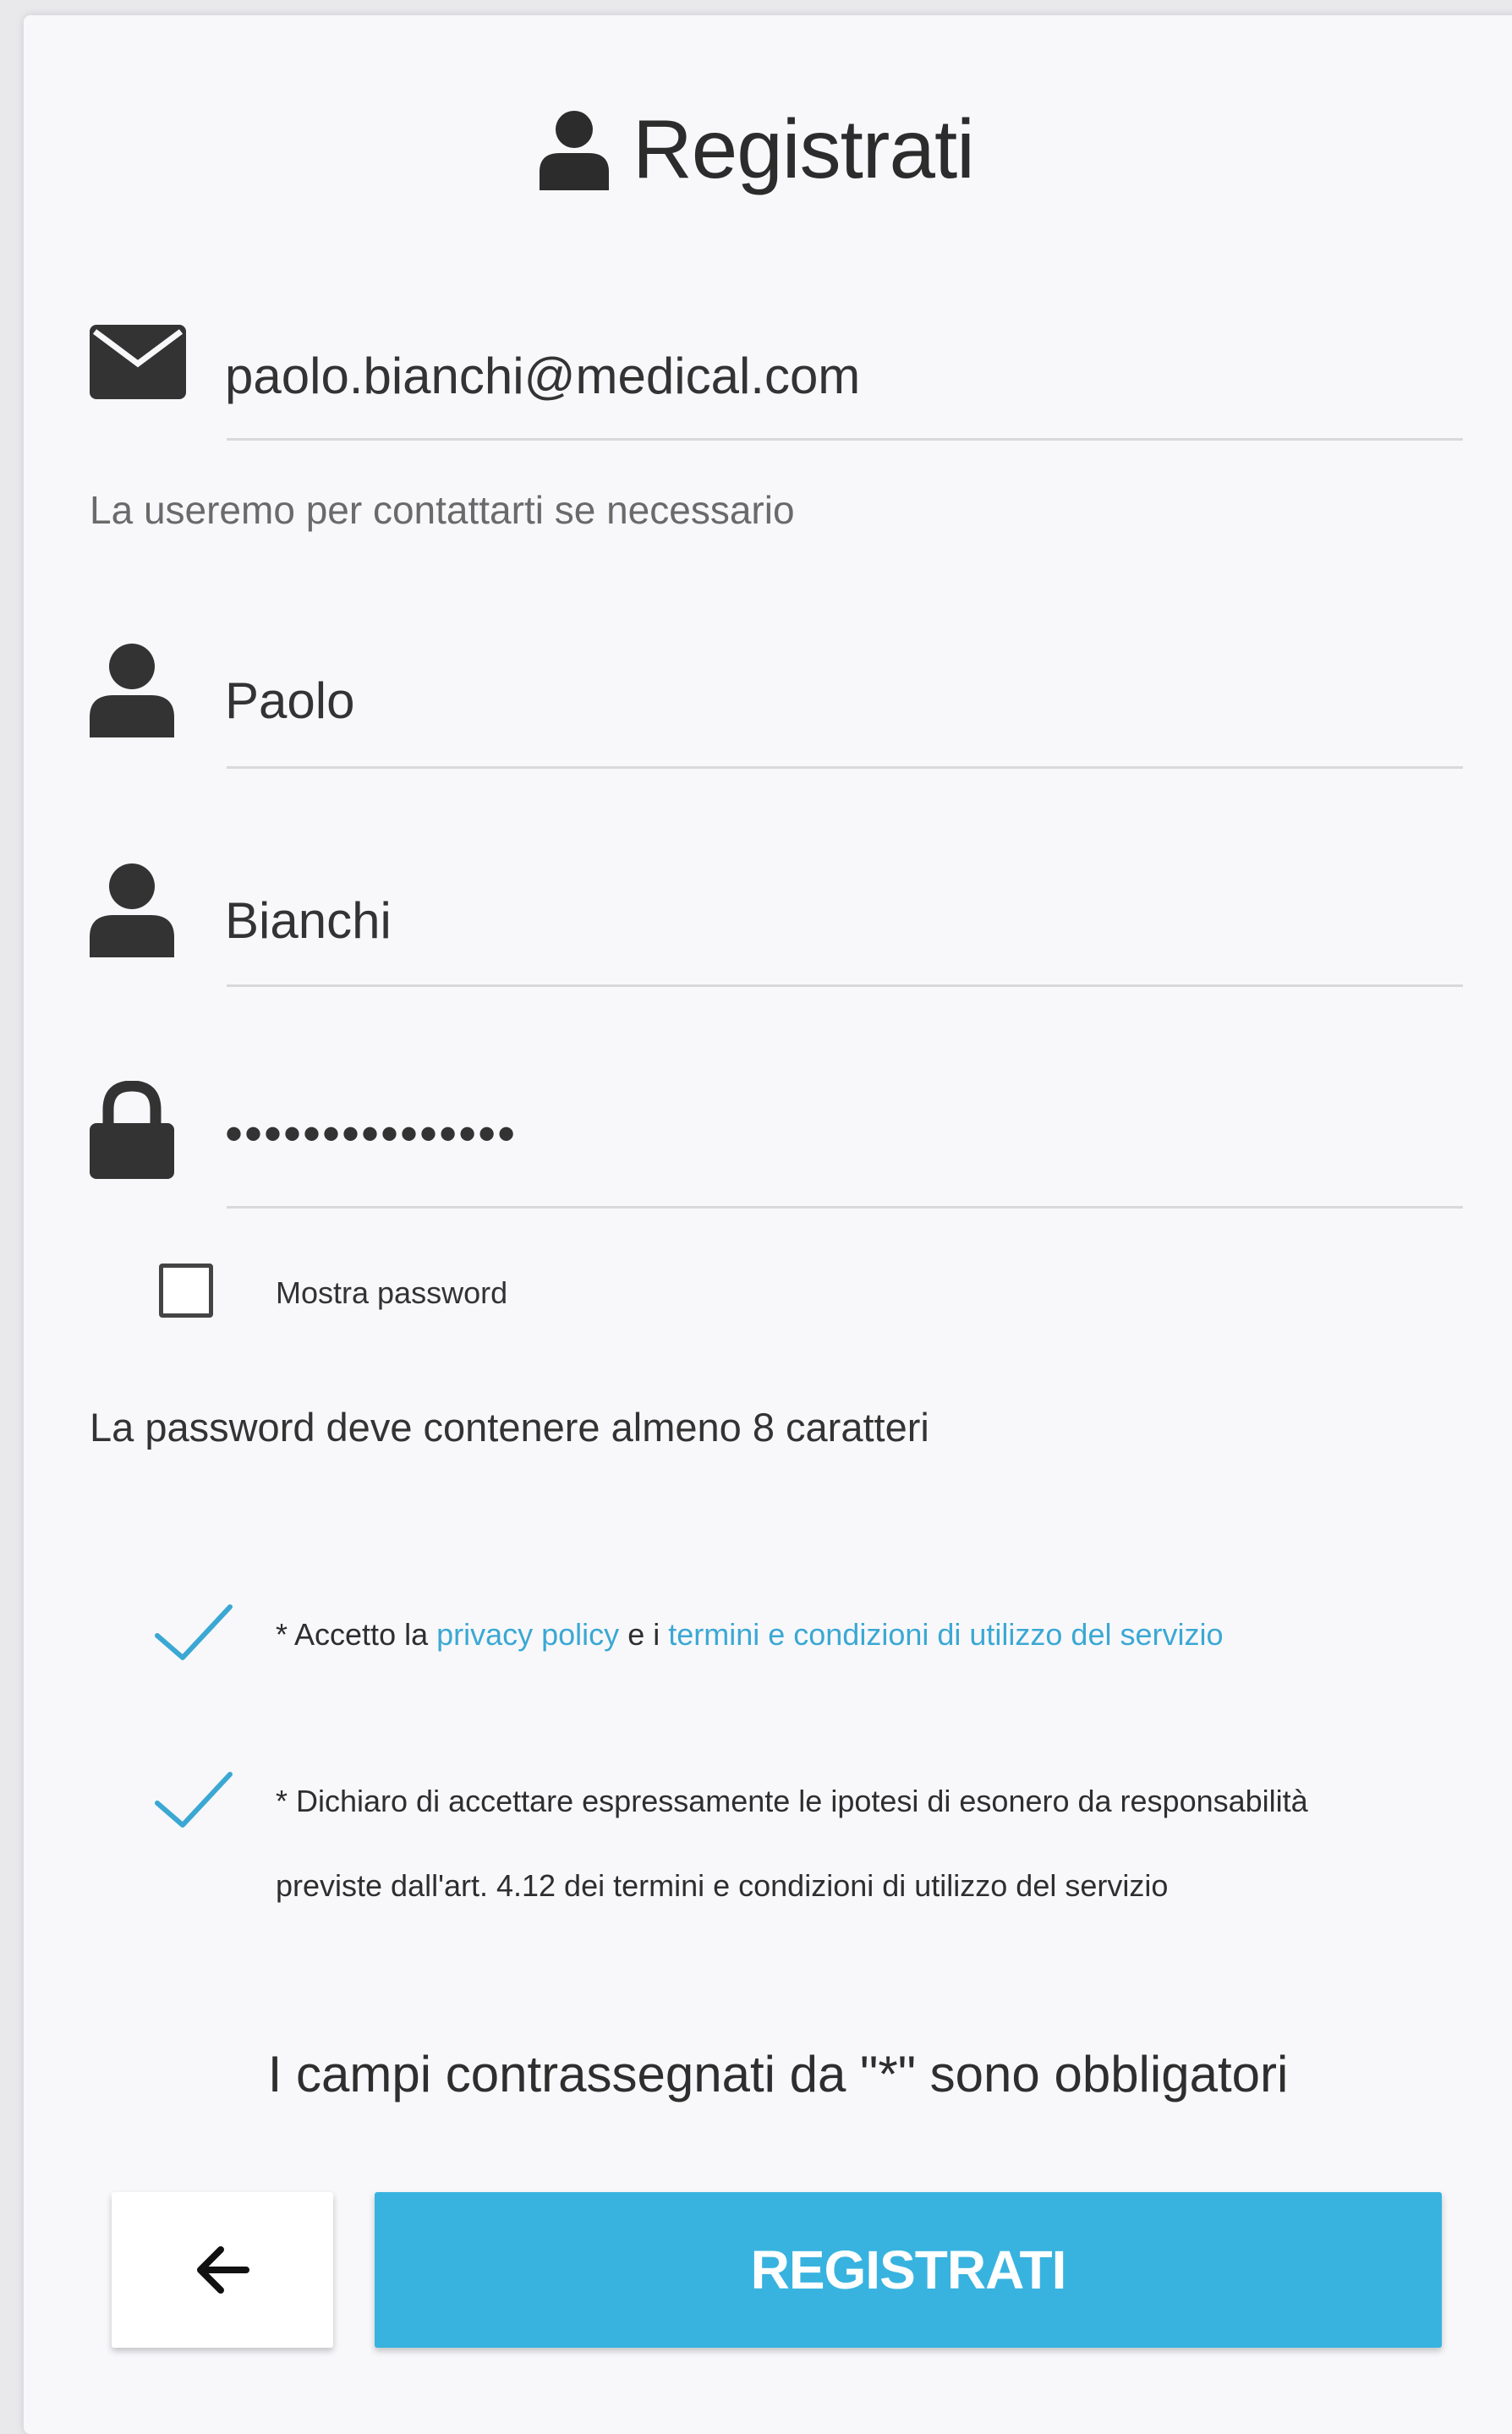 The image size is (1512, 2434). Describe the element at coordinates (804, 148) in the screenshot. I see `page-title: Registrati` at that location.